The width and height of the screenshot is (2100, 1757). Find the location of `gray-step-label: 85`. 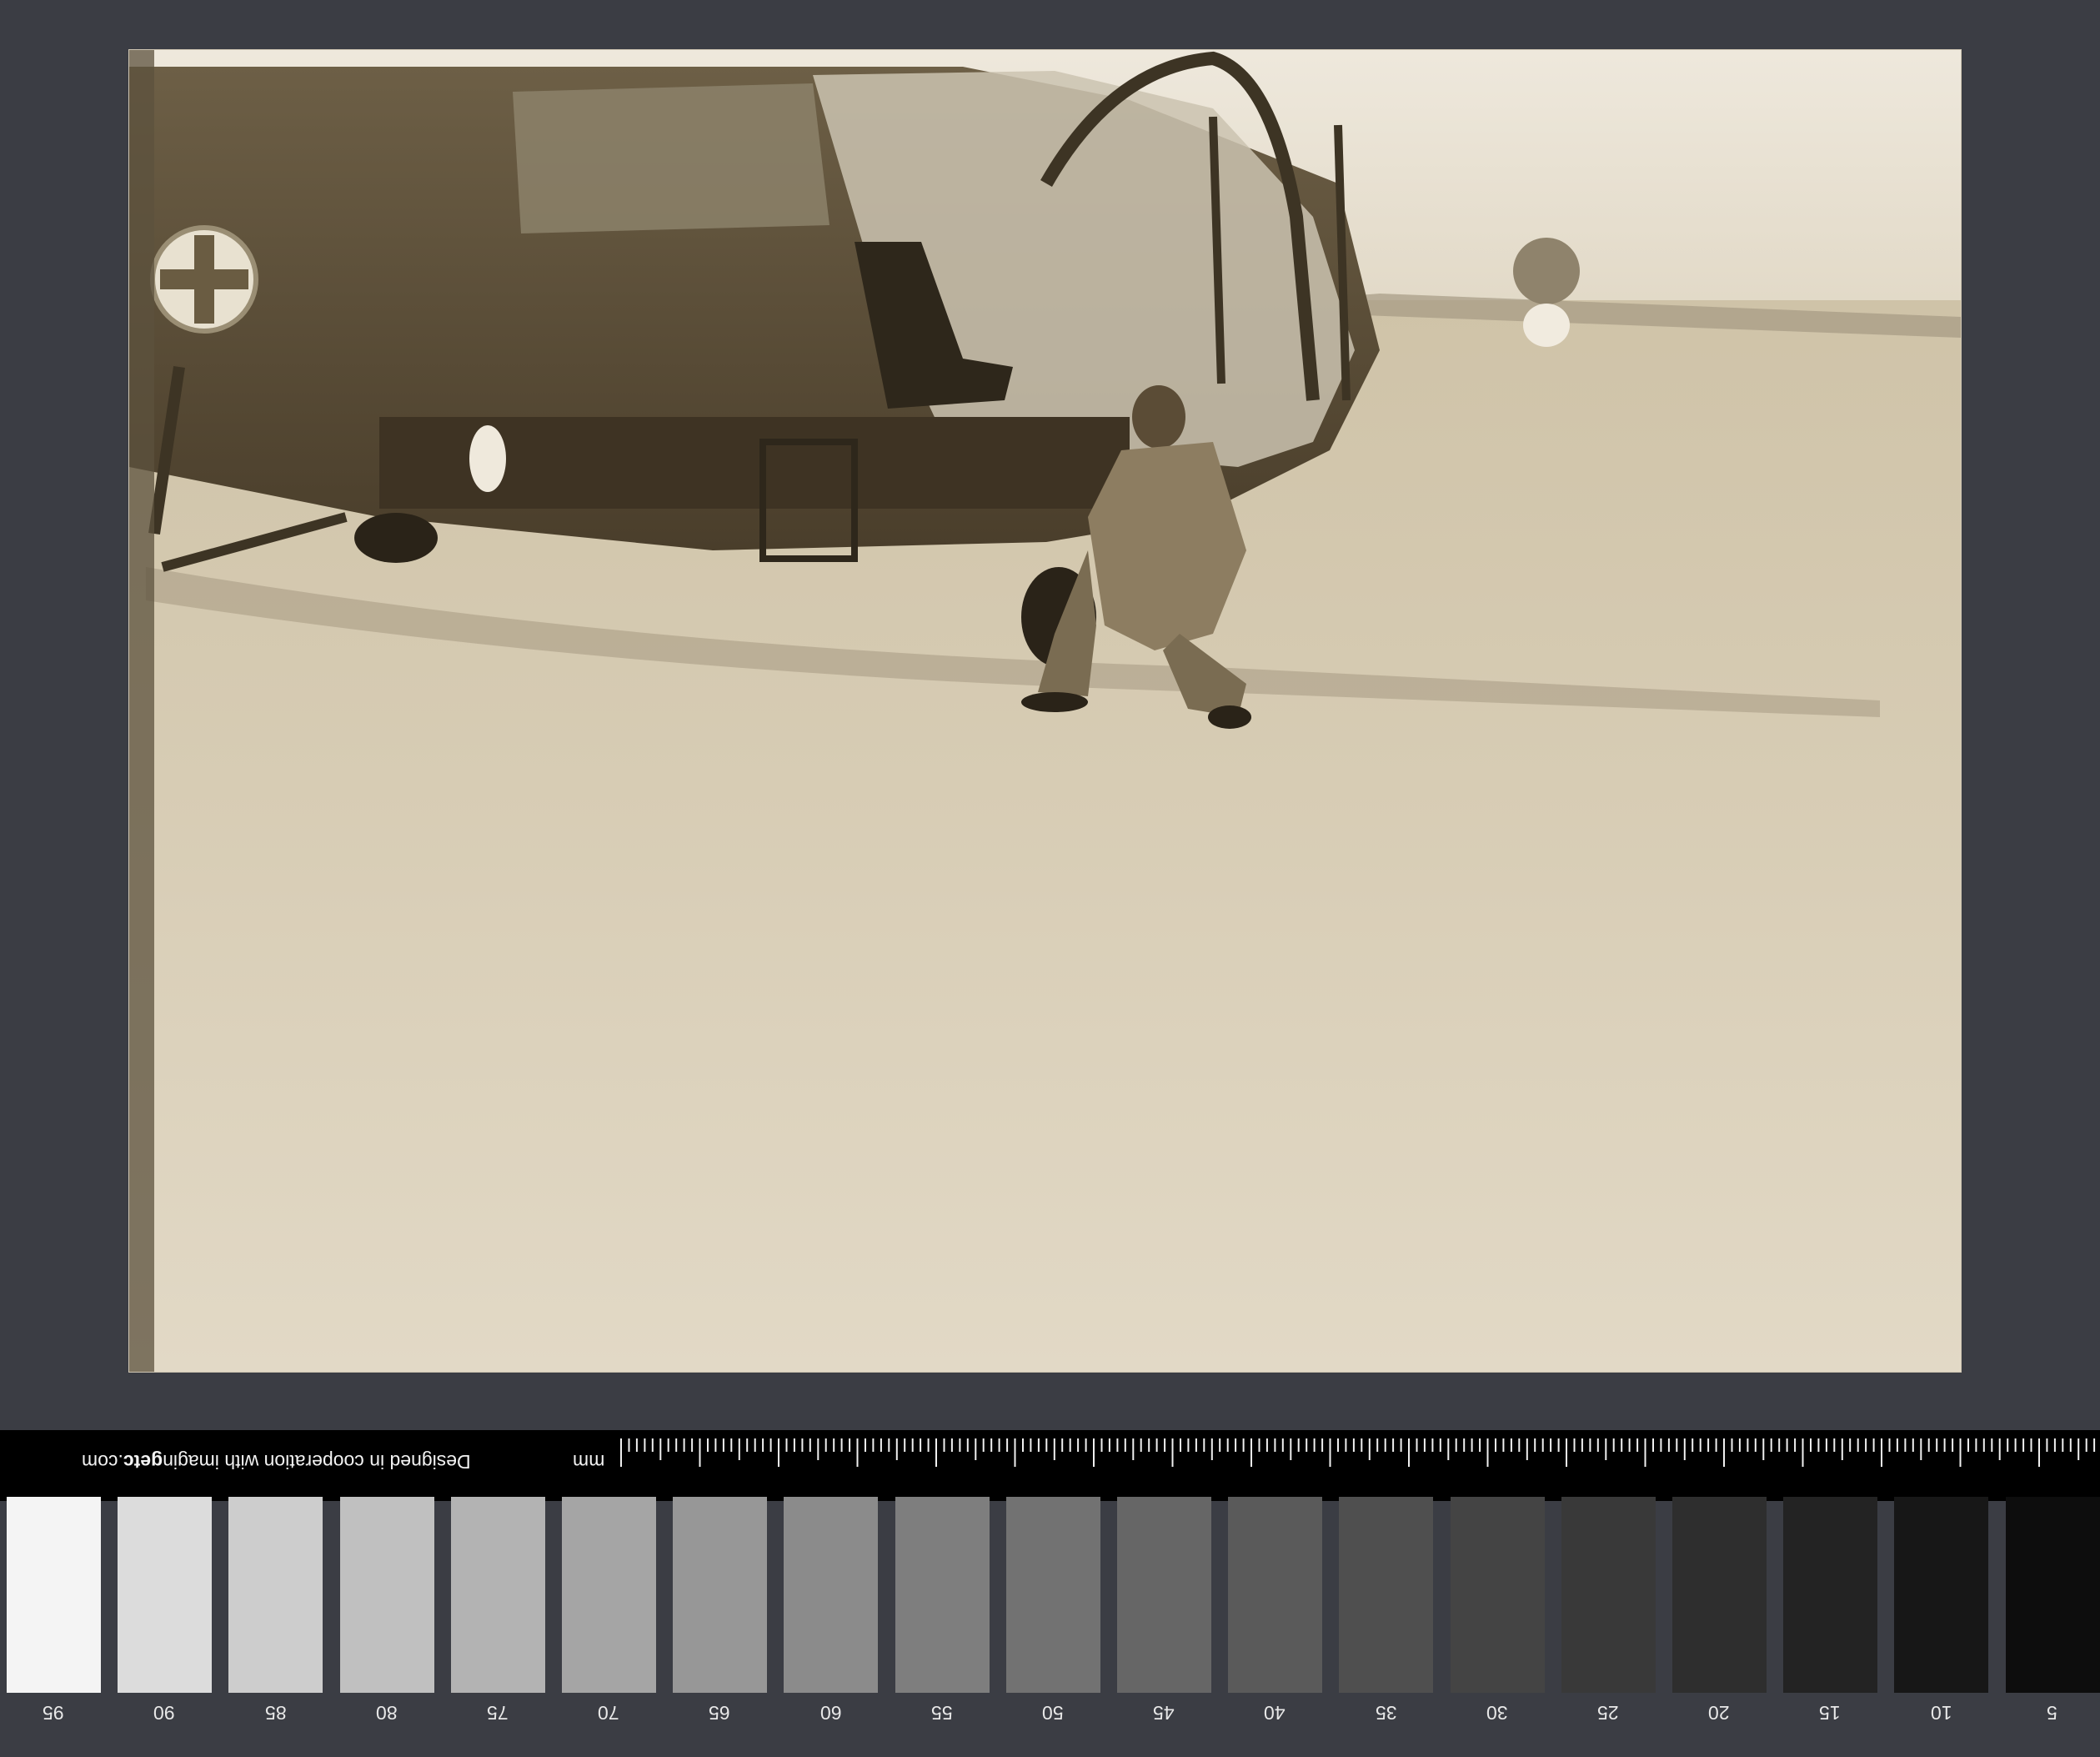

gray-step-label: 85 is located at coordinates (275, 1713).